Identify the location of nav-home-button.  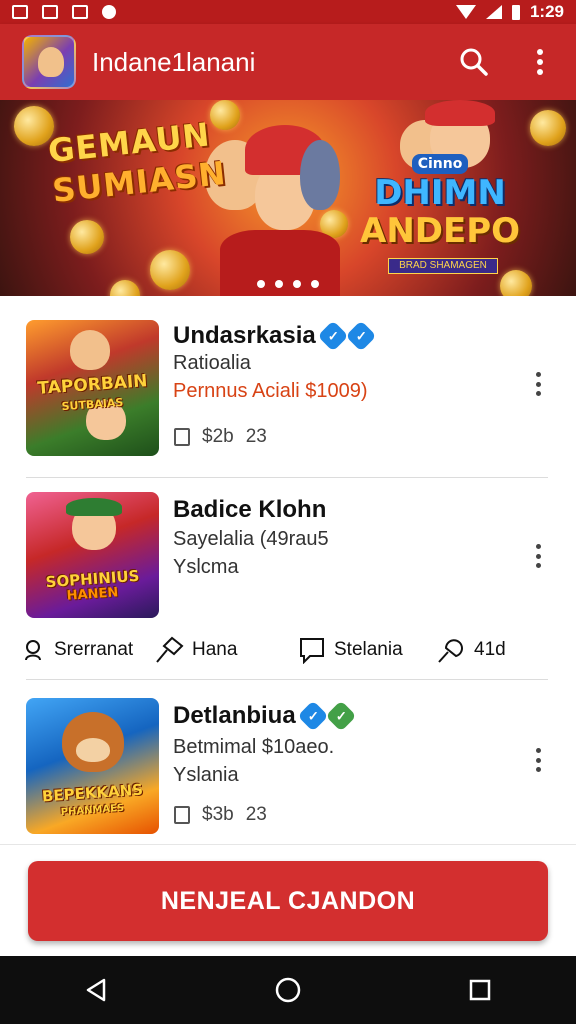
(288, 990).